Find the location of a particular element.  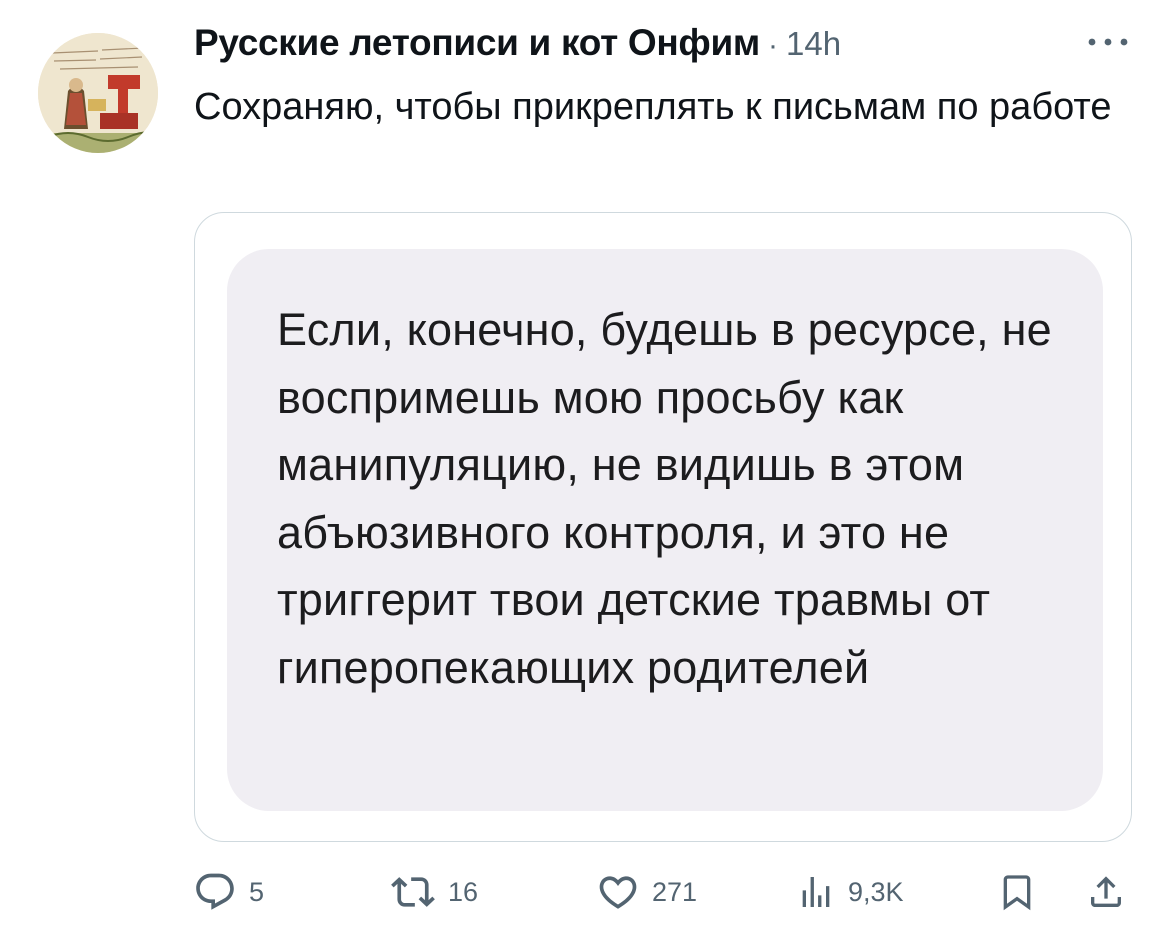

repost-count: 16 is located at coordinates (463, 891).